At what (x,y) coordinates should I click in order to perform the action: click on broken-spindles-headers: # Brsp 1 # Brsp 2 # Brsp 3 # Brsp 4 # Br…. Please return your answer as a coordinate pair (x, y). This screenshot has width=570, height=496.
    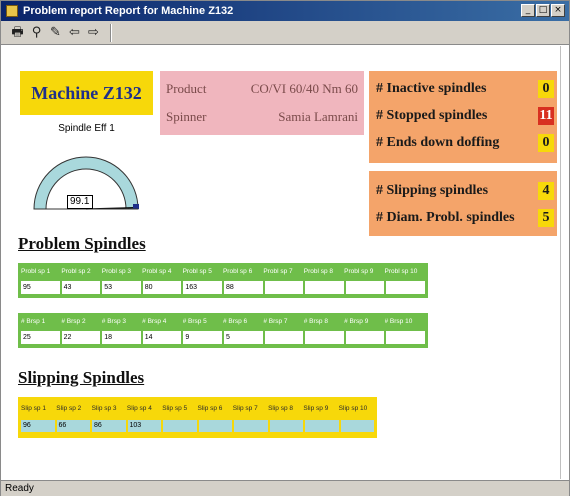
    Looking at the image, I should click on (223, 321).